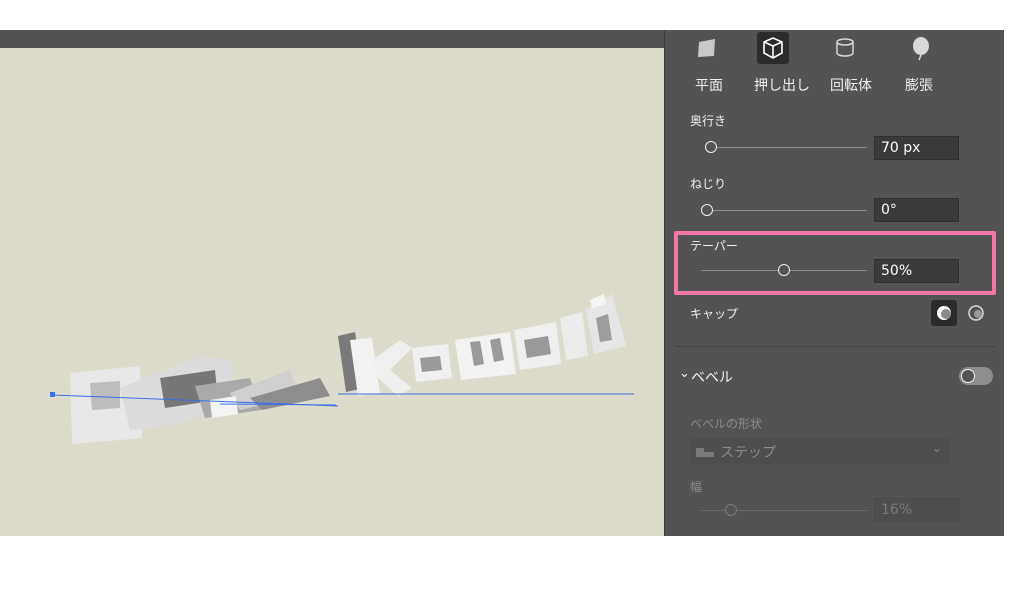 The image size is (1024, 593). Describe the element at coordinates (968, 376) in the screenshot. I see `bevel-toggle-knob` at that location.